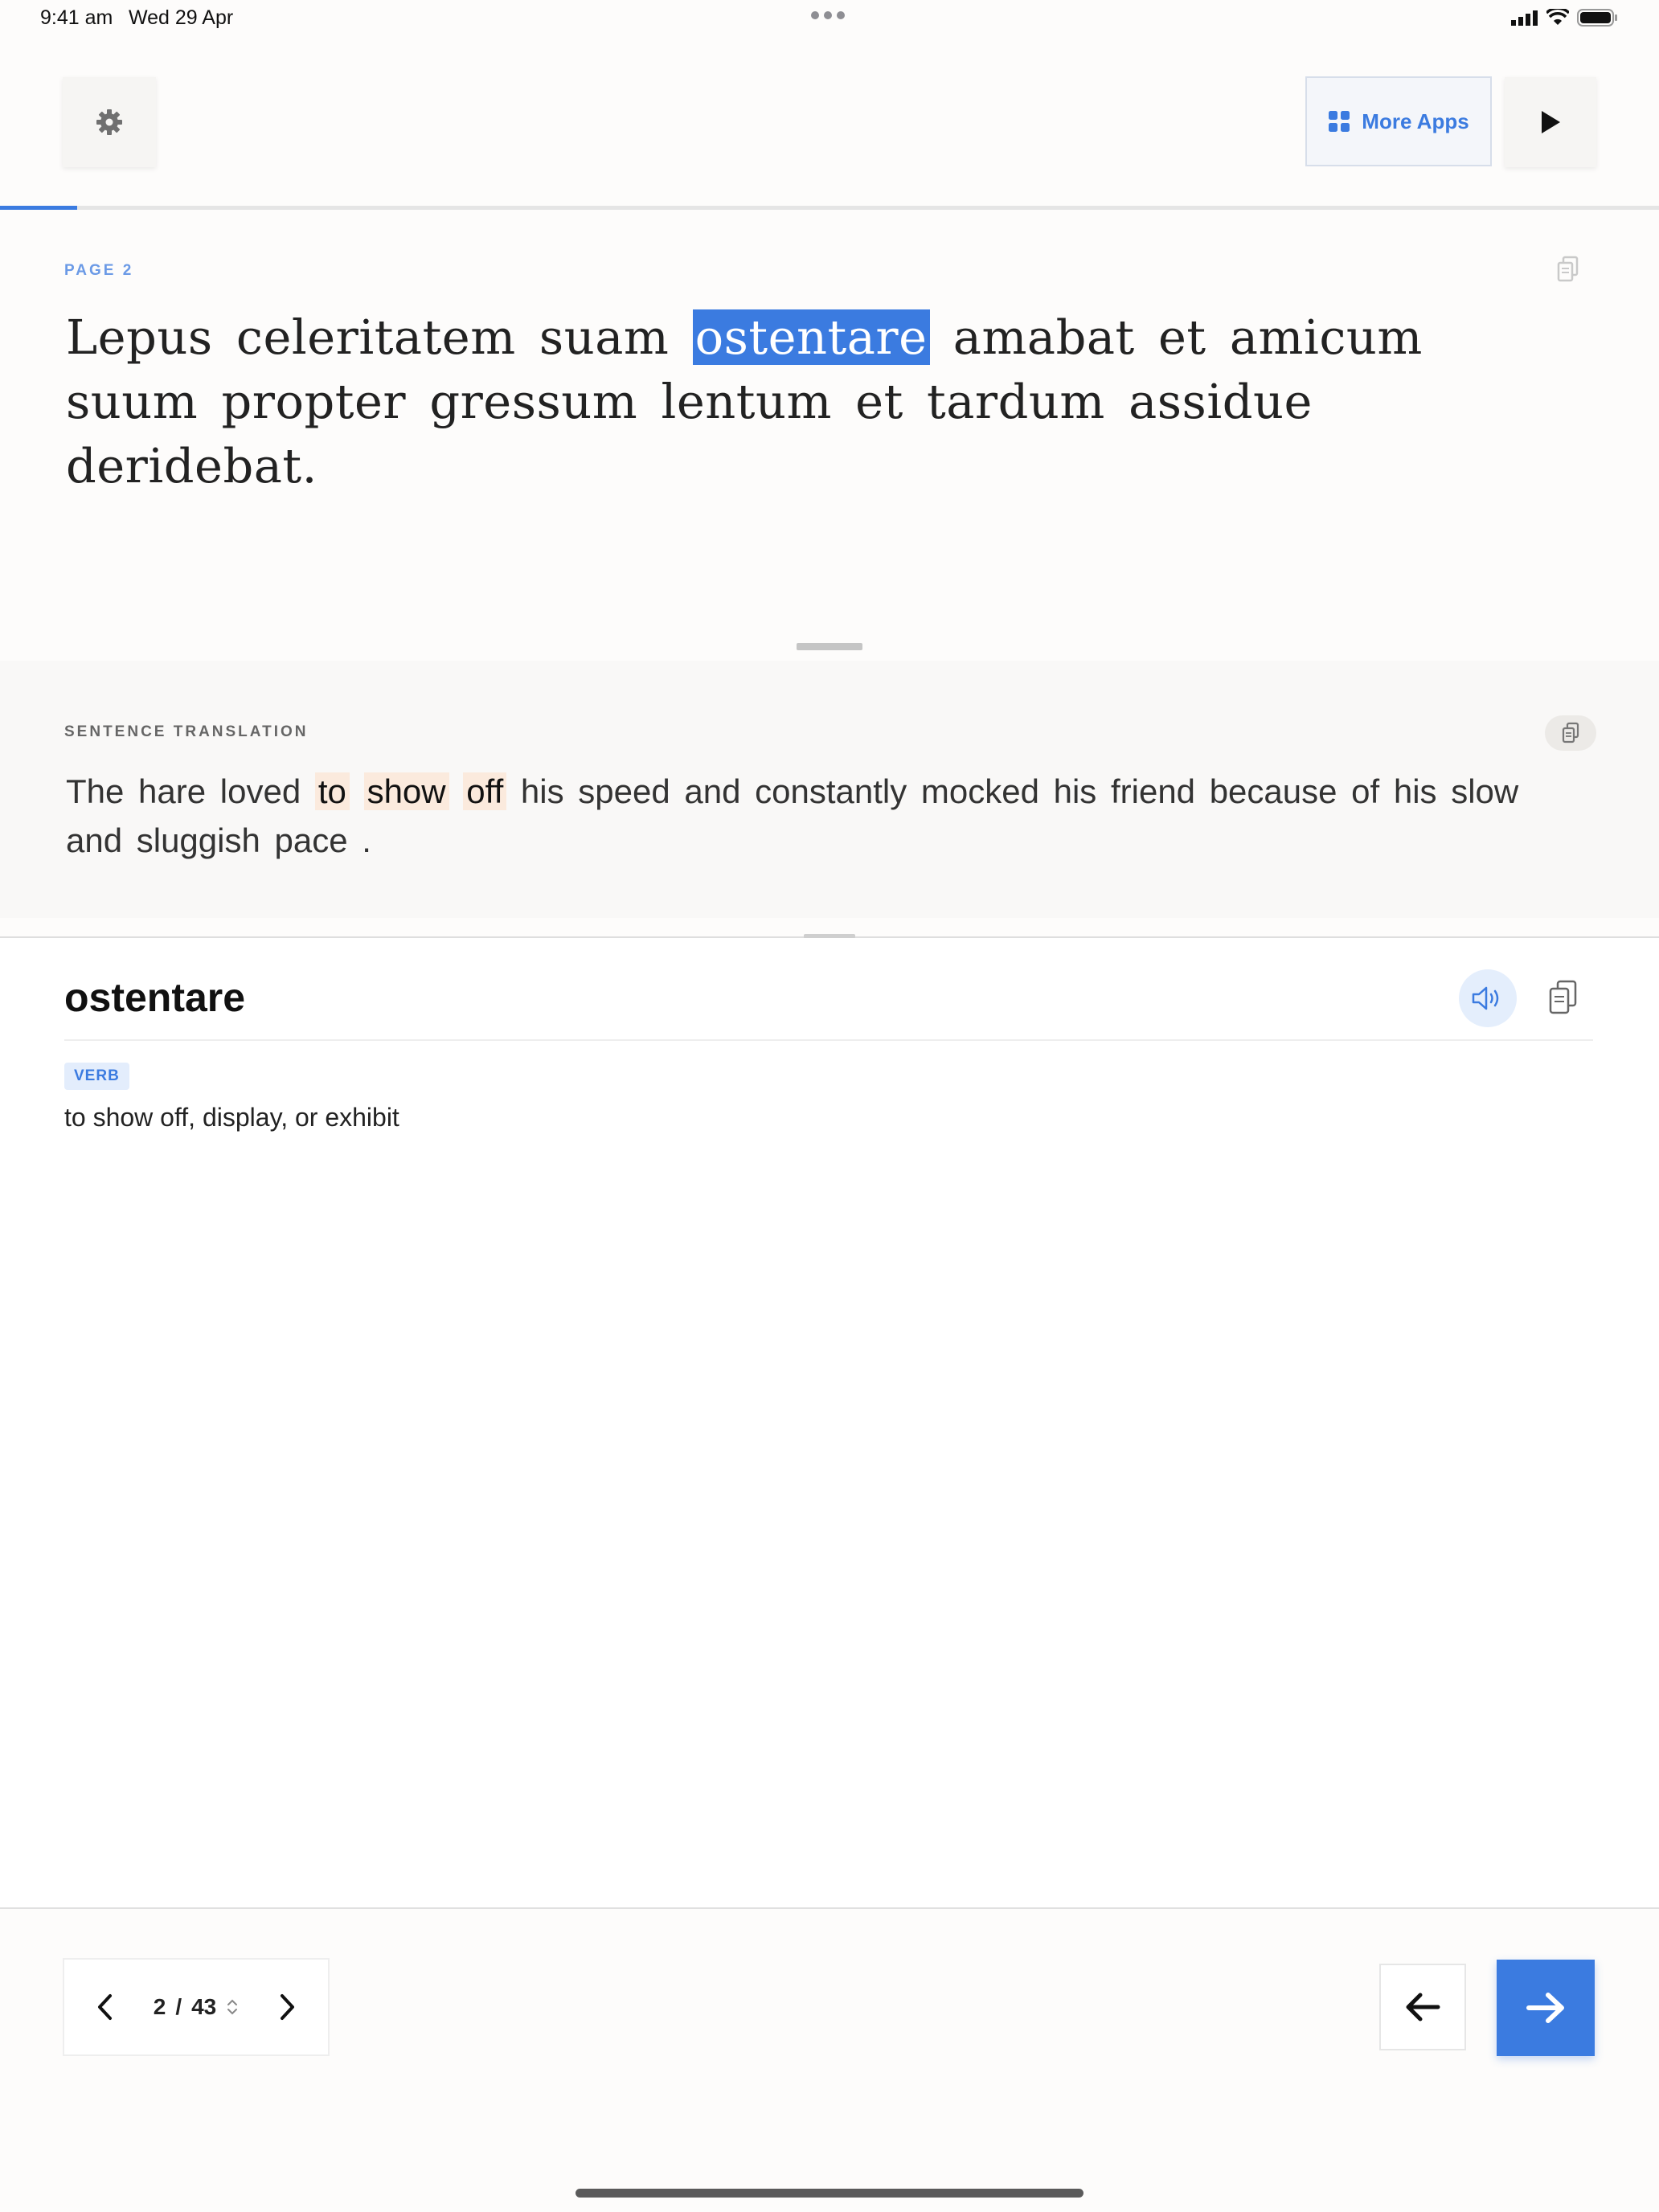 The width and height of the screenshot is (1659, 2212). I want to click on definition-meaning: to show off, display, or exhibit, so click(232, 1117).